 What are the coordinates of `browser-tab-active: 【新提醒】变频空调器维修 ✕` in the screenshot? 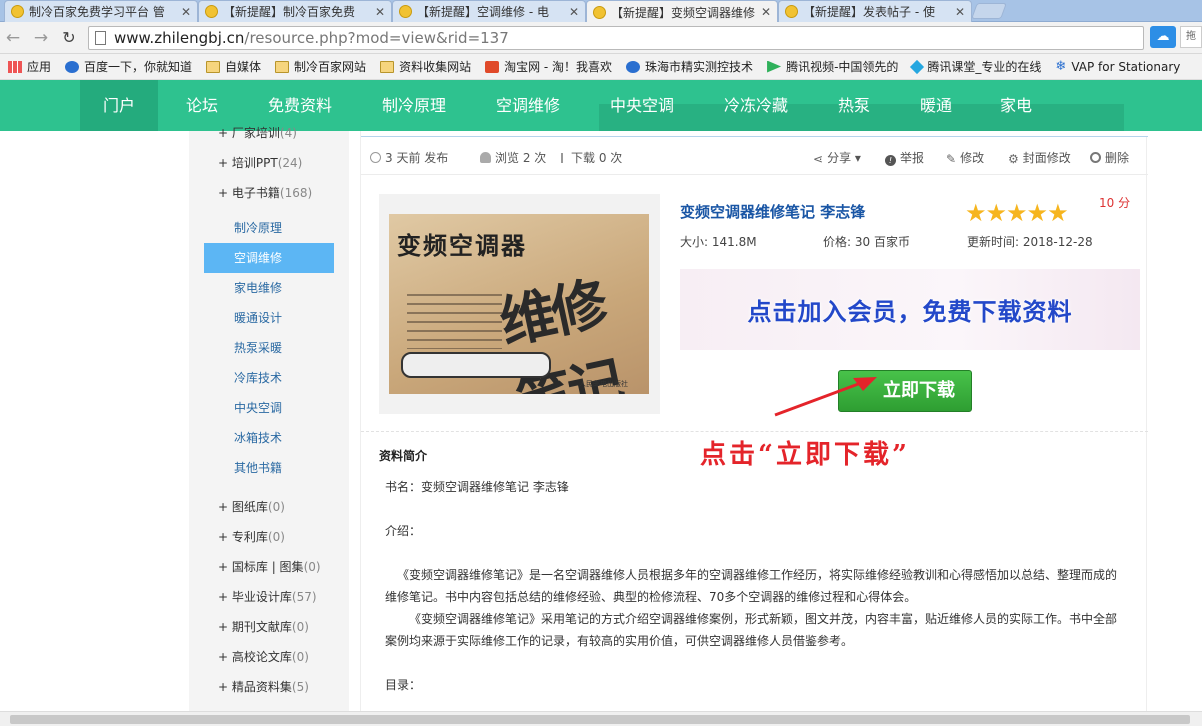 It's located at (682, 11).